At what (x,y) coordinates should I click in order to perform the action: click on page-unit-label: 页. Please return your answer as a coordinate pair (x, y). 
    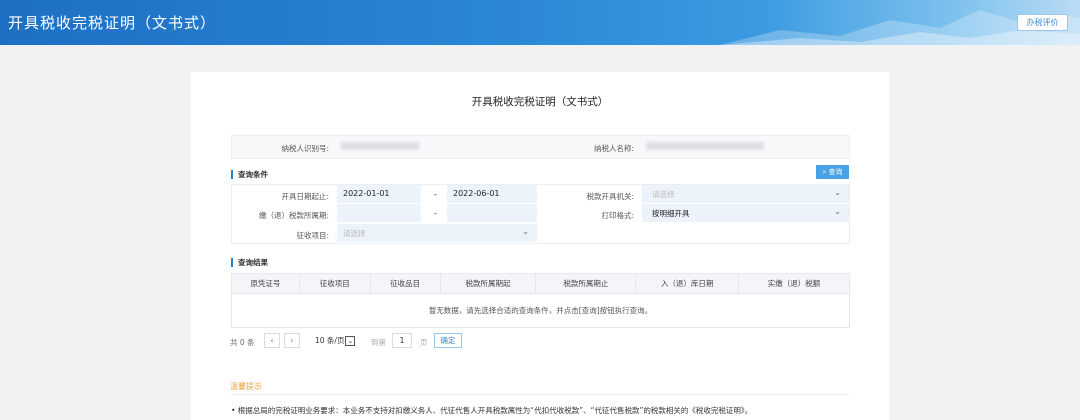
    Looking at the image, I should click on (424, 342).